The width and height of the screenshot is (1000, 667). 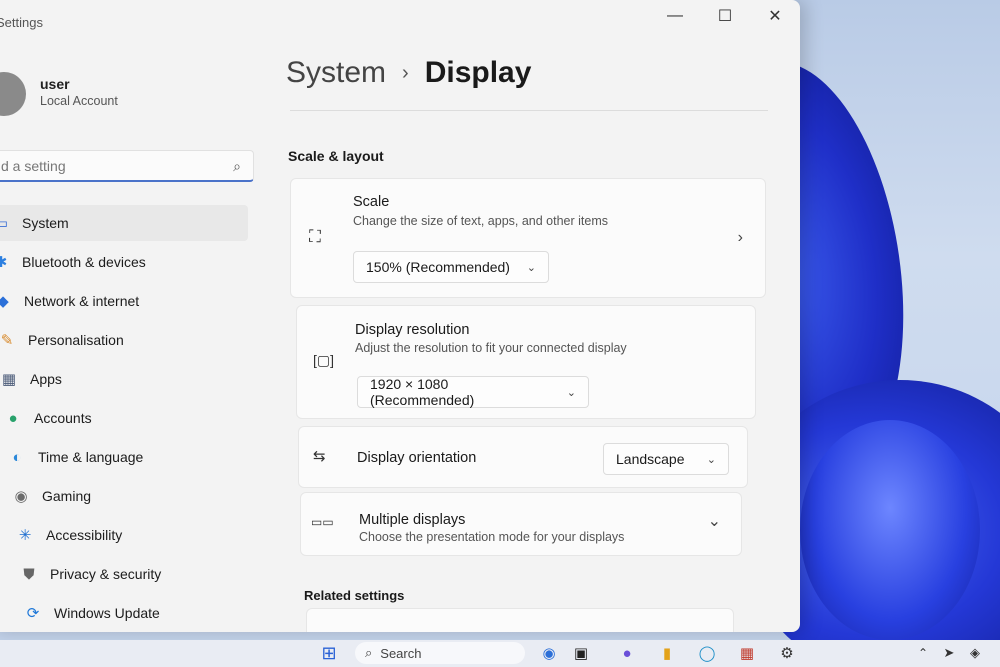 I want to click on sidebar-item-label: Privacy & security, so click(x=106, y=574).